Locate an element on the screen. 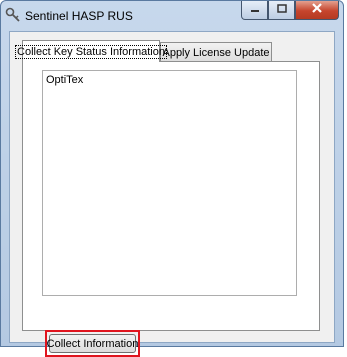  tab-collect-key-status: Collect Key Status Information is located at coordinates (91, 51).